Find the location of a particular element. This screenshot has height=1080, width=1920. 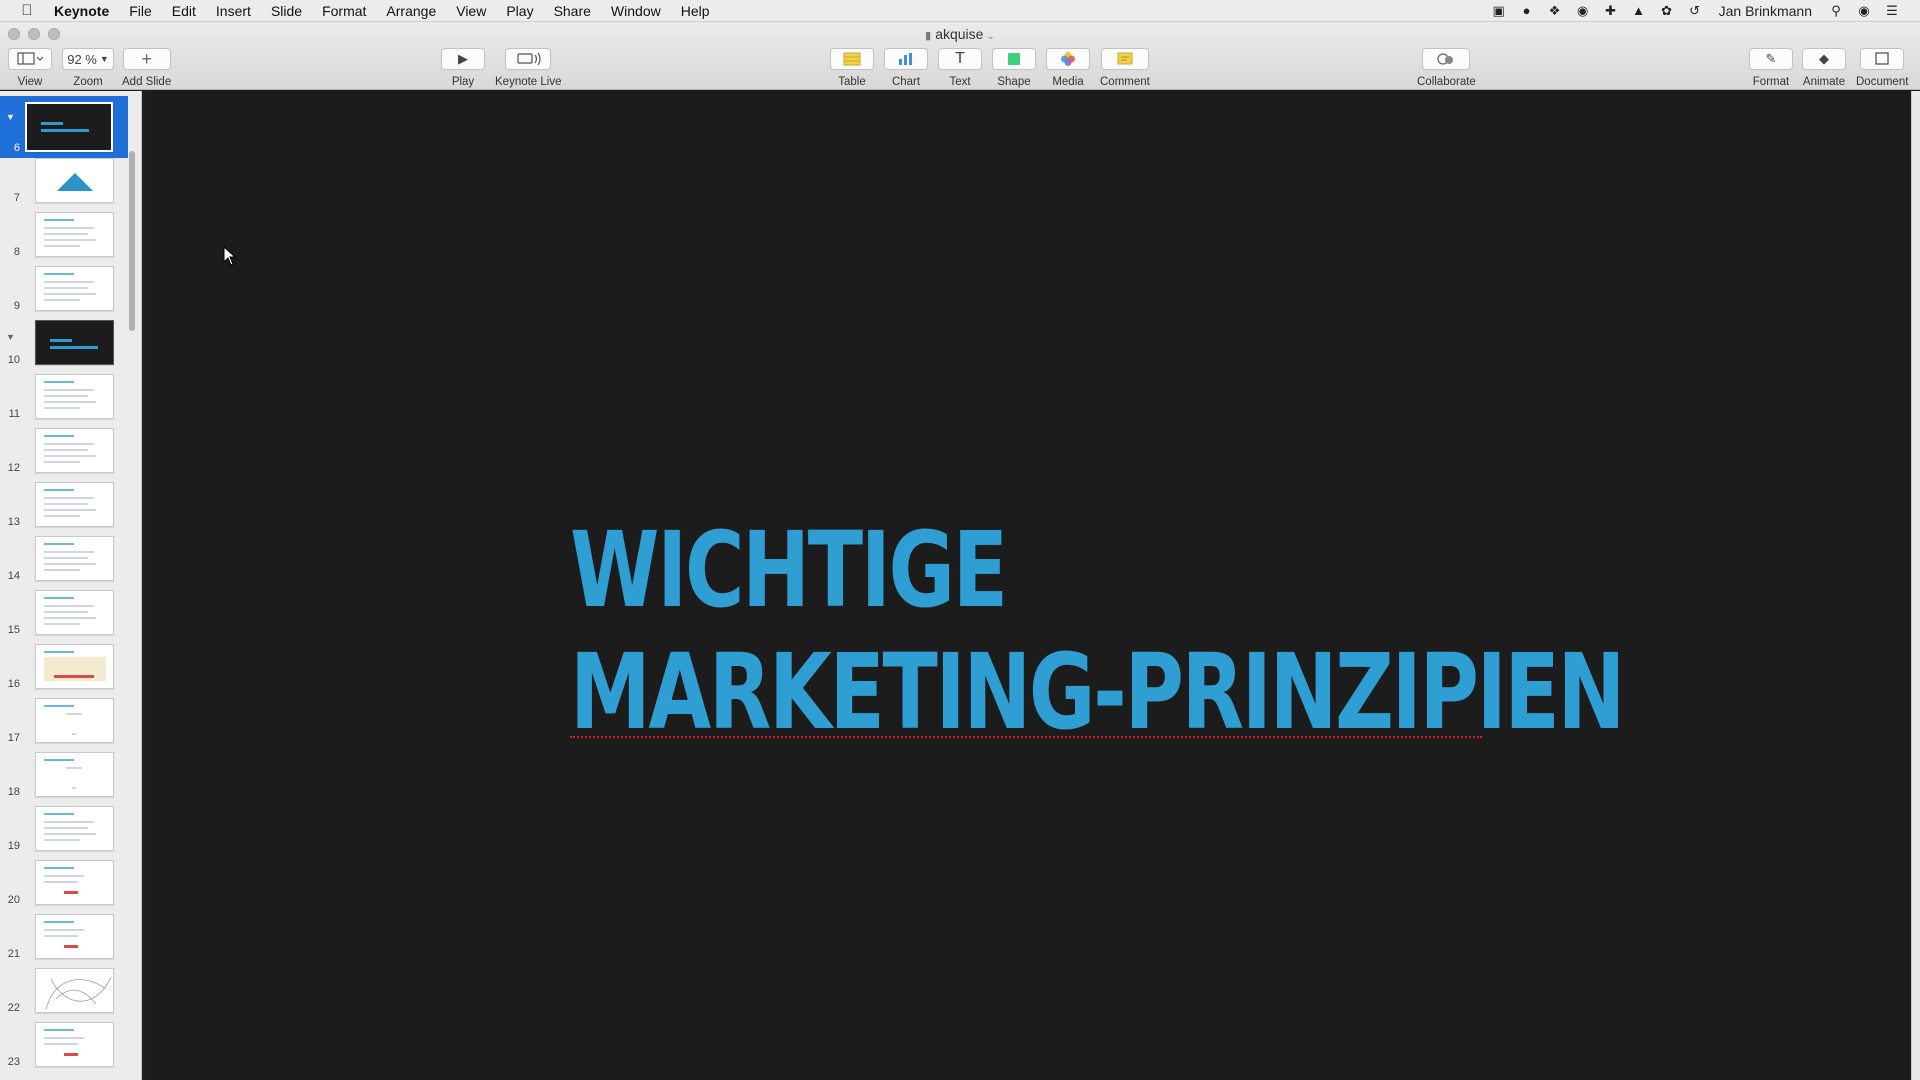

zoom-select: 92 % ▼ is located at coordinates (88, 59).